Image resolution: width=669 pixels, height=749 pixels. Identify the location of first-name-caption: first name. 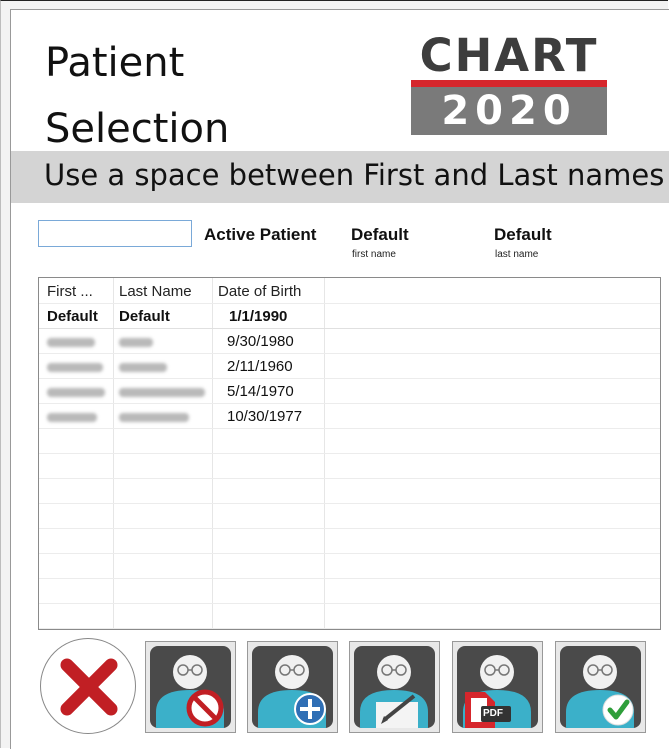
(374, 254).